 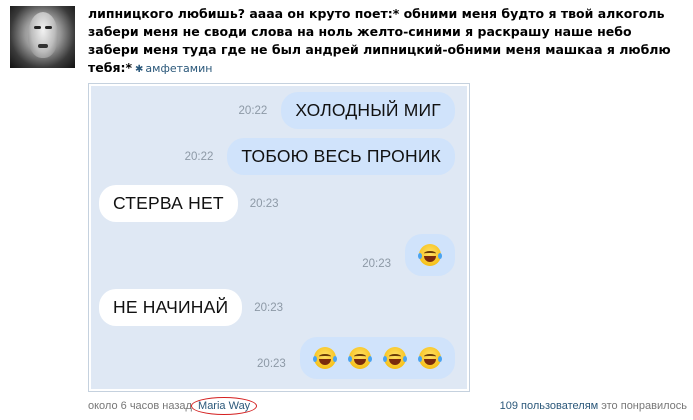 I want to click on chat-message-out: 20:22 ХОЛОДНЫЙ МИГ, so click(x=347, y=110).